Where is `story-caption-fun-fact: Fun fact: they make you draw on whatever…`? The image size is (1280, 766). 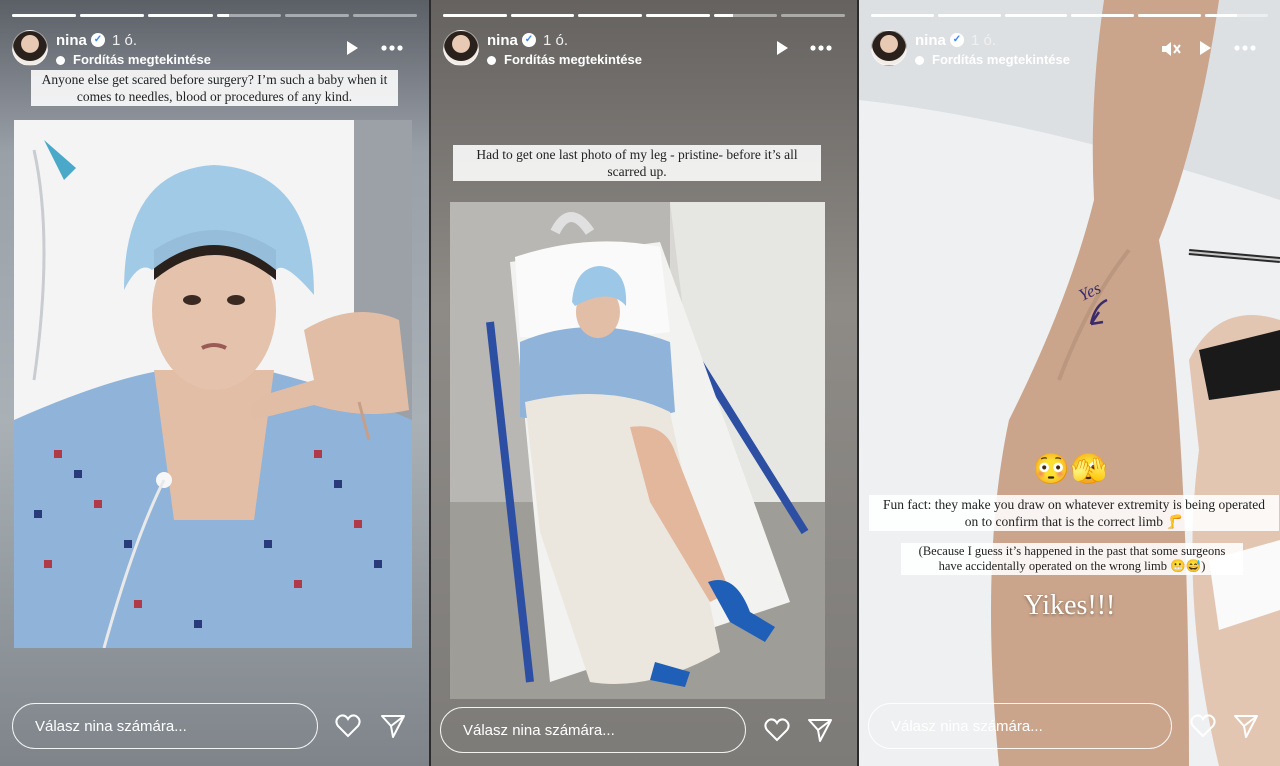 story-caption-fun-fact: Fun fact: they make you draw on whatever… is located at coordinates (1074, 513).